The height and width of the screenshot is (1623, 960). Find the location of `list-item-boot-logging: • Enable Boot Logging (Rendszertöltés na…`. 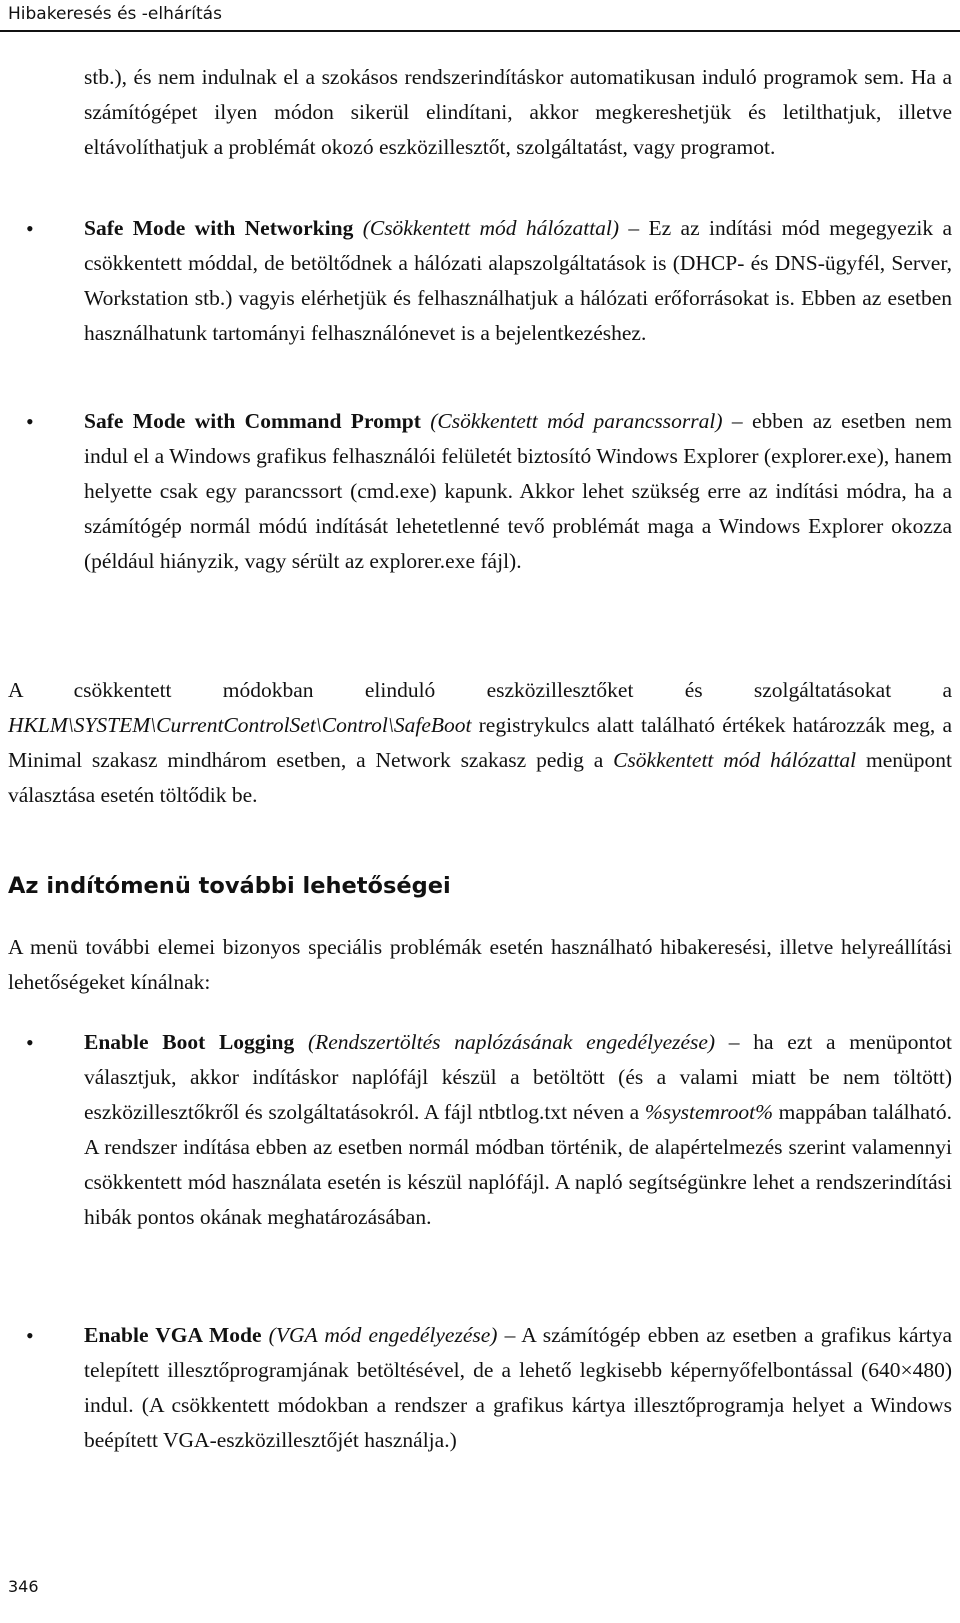

list-item-boot-logging: • Enable Boot Logging (Rendszertöltés na… is located at coordinates (489, 1130).